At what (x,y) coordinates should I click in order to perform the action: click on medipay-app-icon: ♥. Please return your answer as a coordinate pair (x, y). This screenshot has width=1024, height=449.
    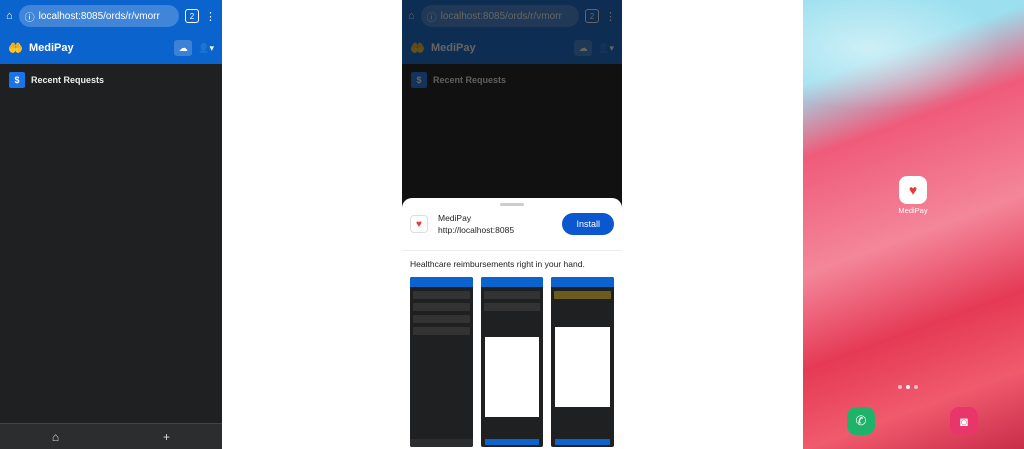
    Looking at the image, I should click on (913, 190).